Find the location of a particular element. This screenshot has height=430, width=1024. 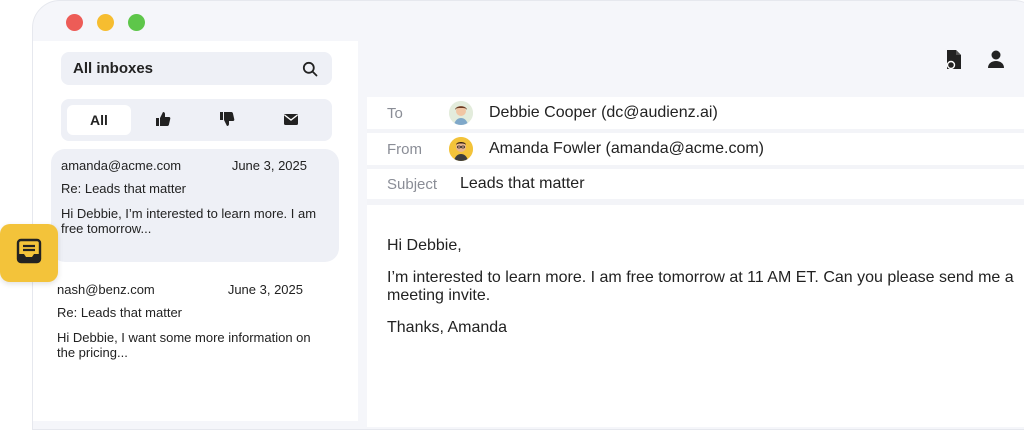

body-greeting: Hi Debbie, is located at coordinates (424, 245).